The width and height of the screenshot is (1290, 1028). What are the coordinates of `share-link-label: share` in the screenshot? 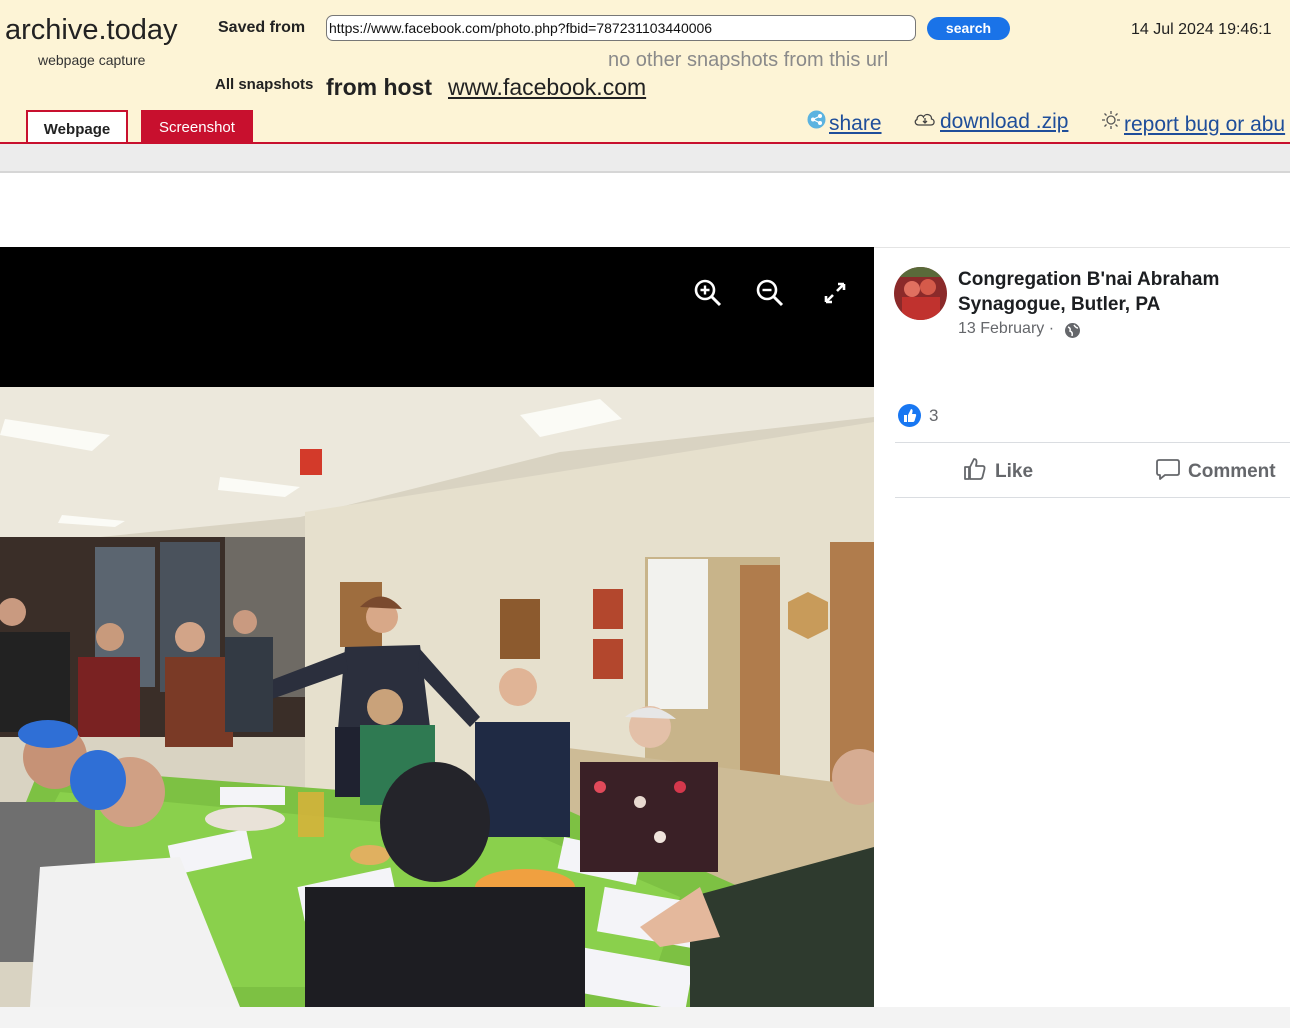 It's located at (855, 123).